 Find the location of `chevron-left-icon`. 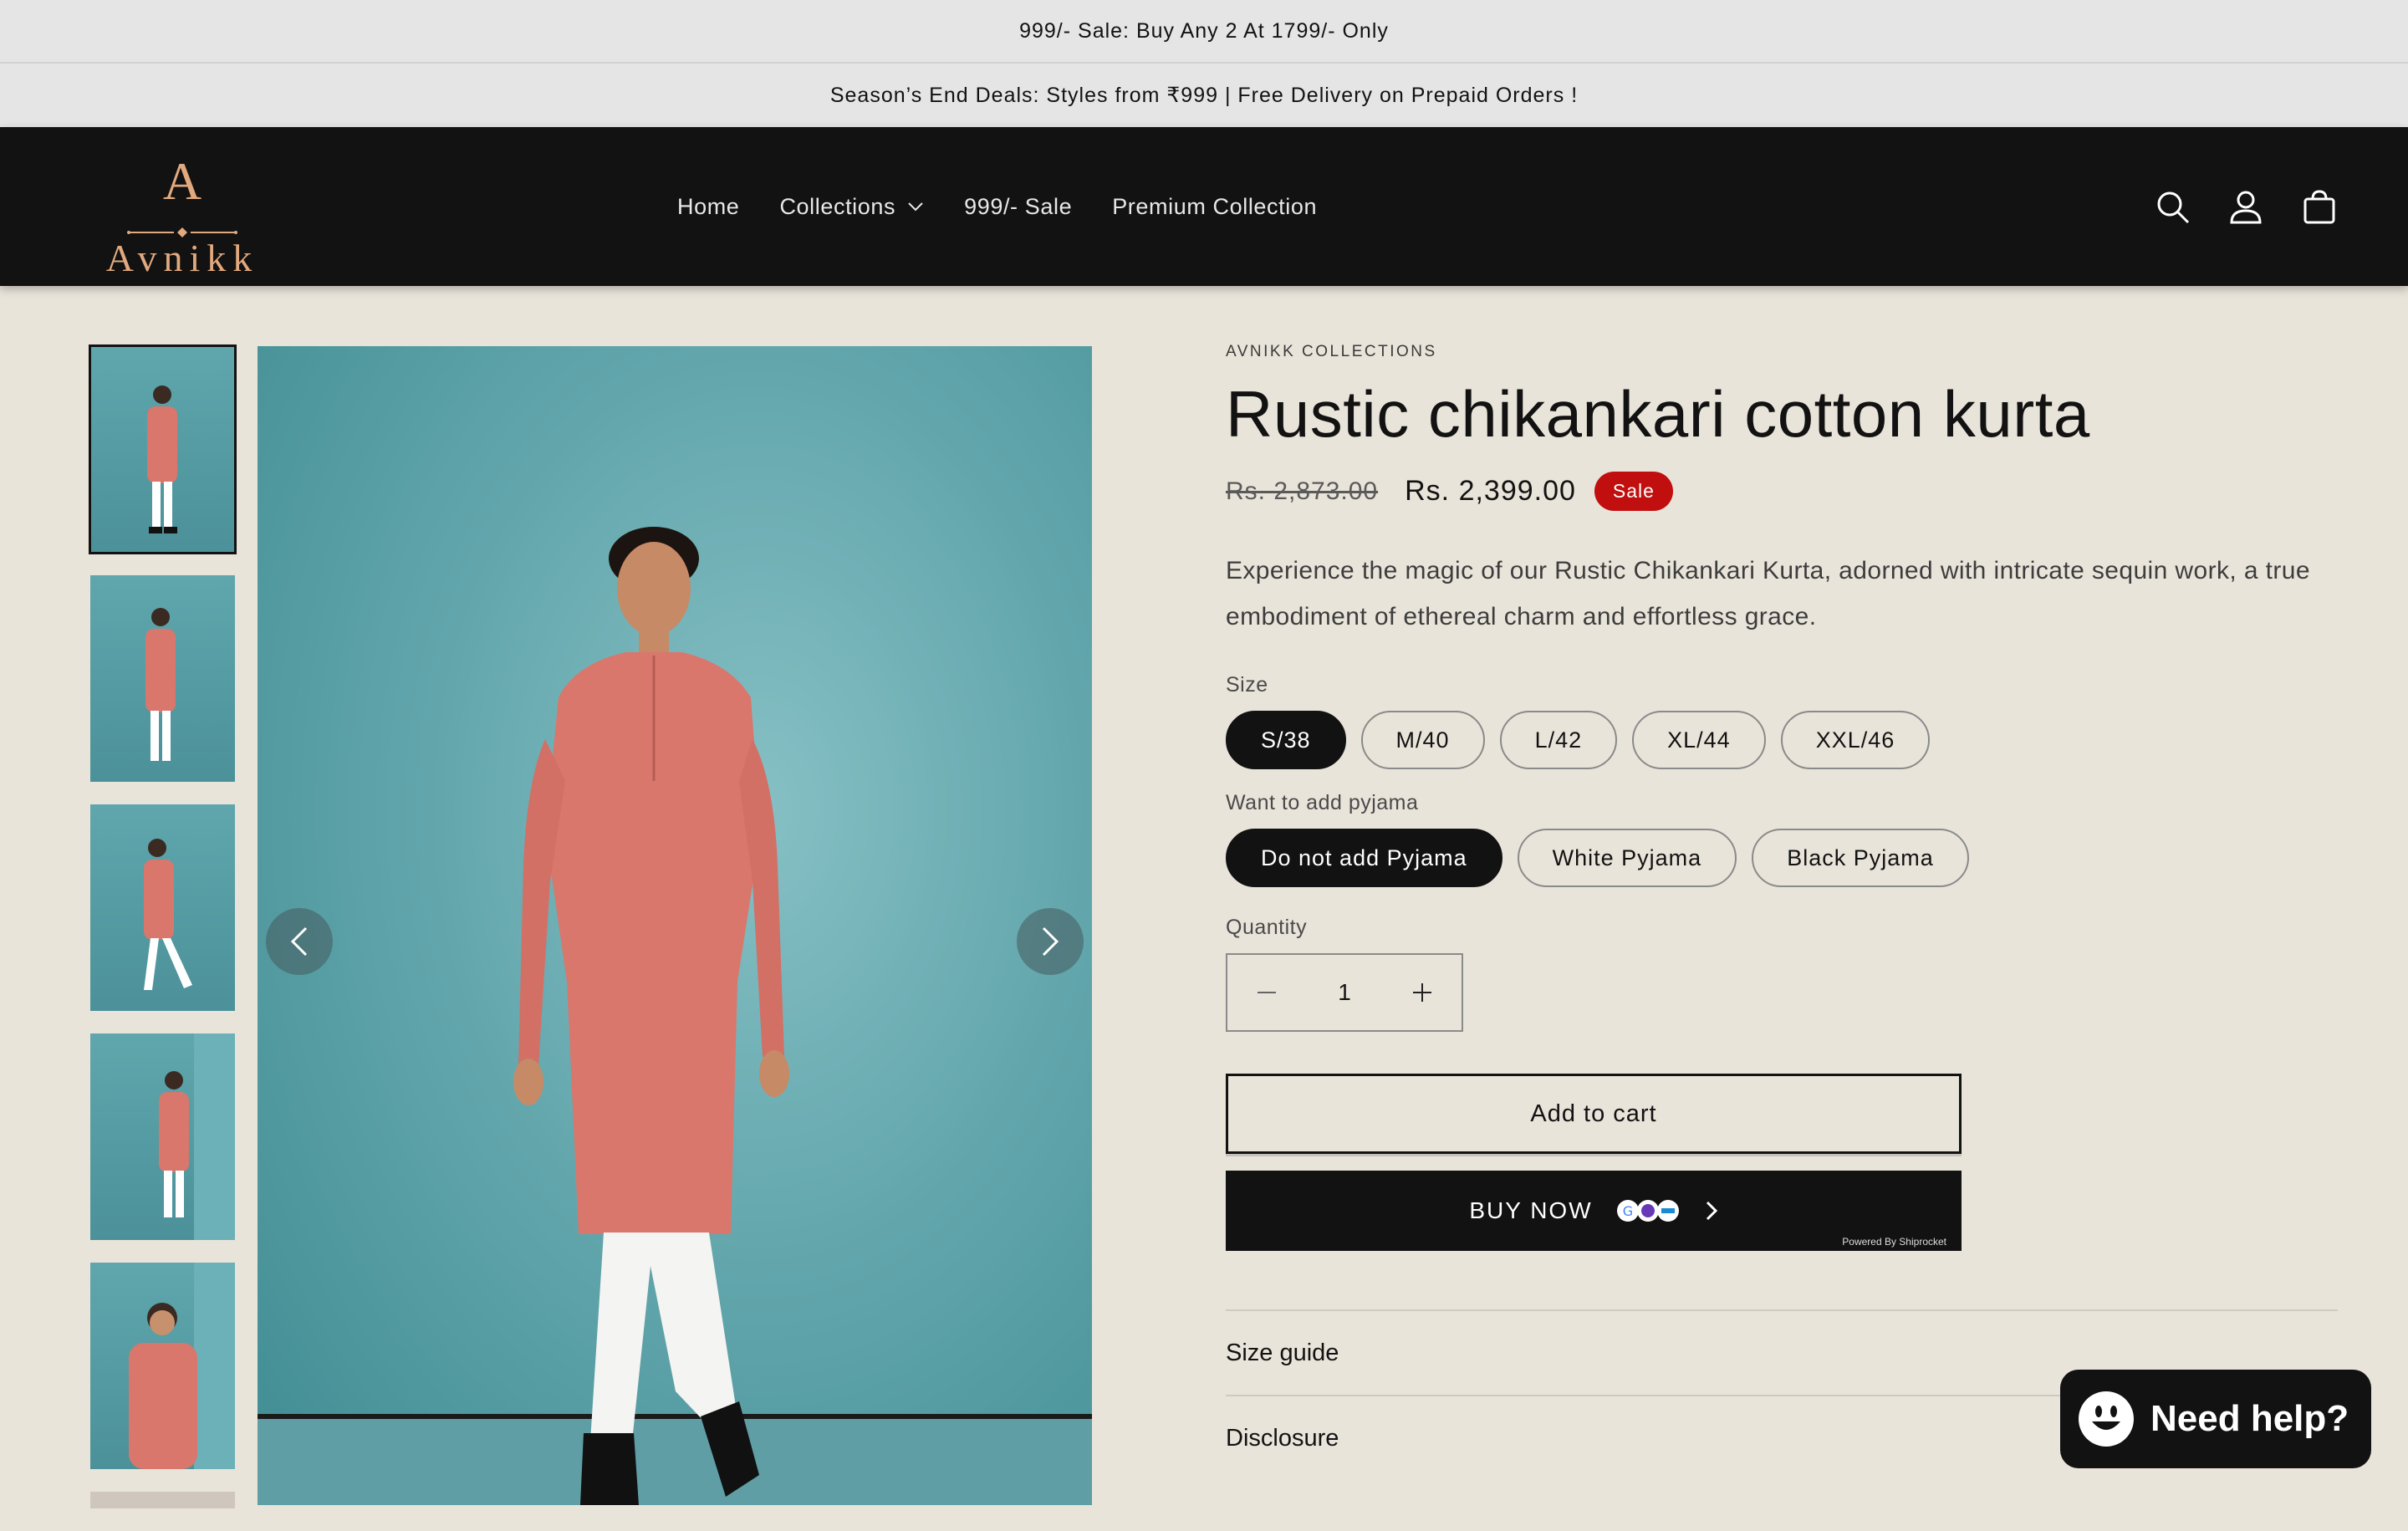

chevron-left-icon is located at coordinates (299, 941).